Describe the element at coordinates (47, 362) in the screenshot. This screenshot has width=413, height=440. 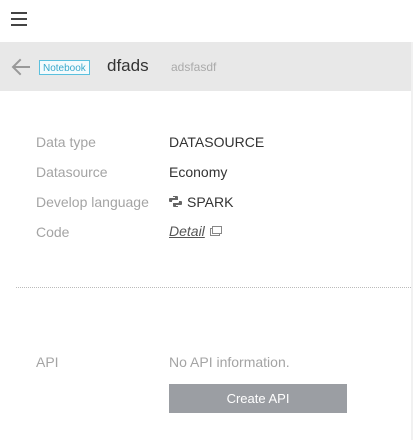
I see `api-label: API` at that location.